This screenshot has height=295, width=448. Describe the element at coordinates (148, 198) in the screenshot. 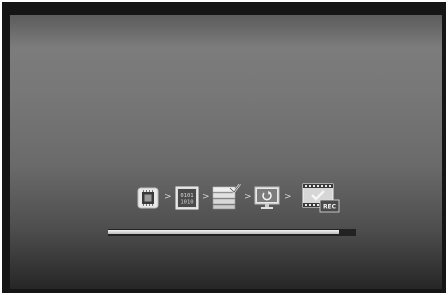

I see `chip-icon` at that location.